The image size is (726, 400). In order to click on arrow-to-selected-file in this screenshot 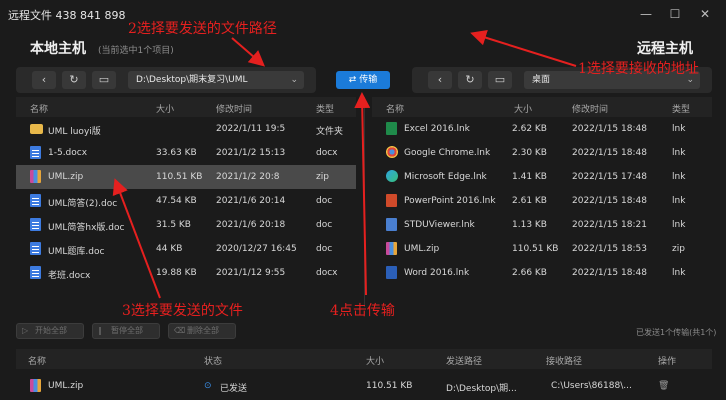, I will do `click(136, 238)`.